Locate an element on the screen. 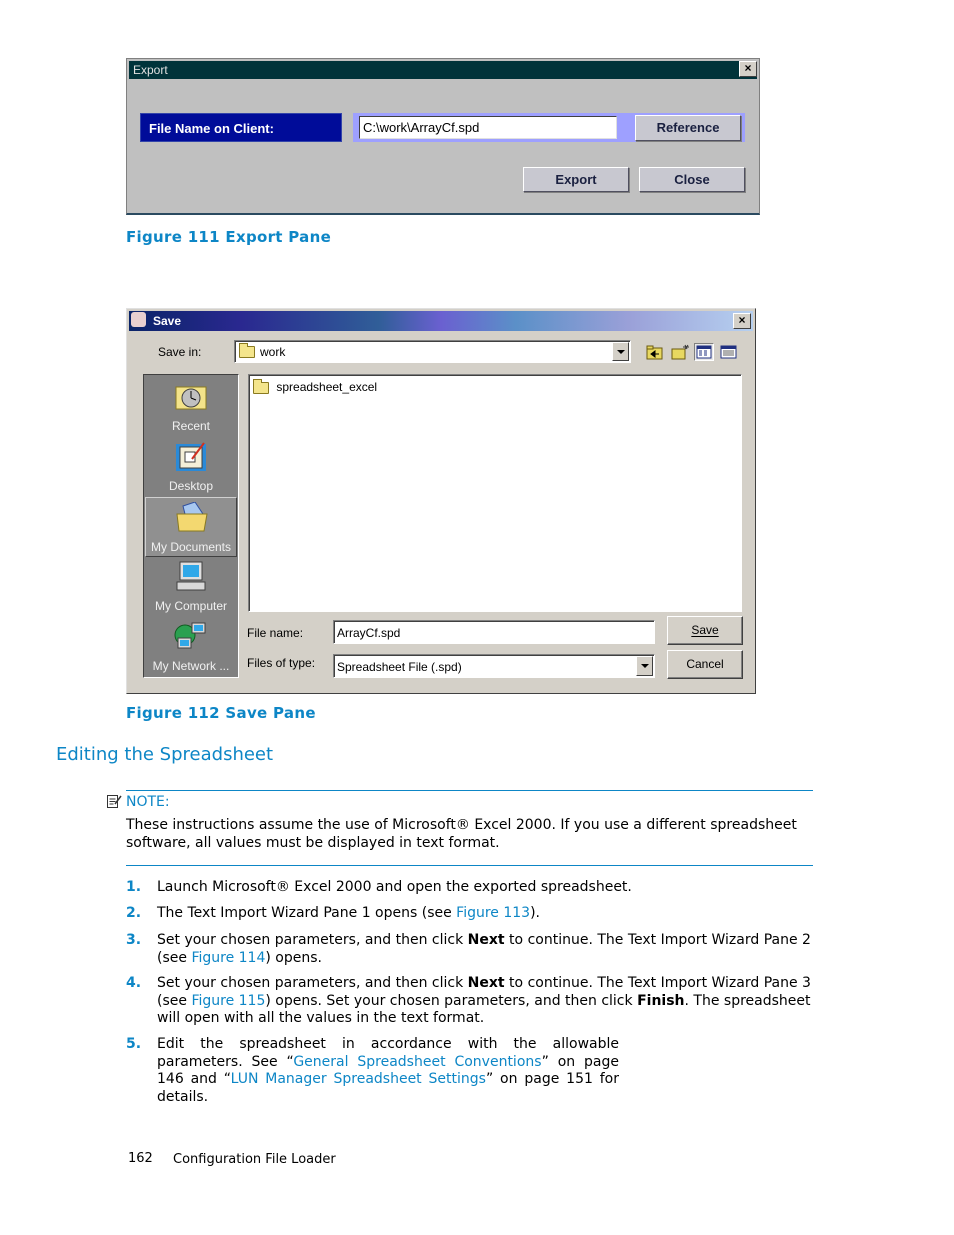 This screenshot has width=954, height=1235. save-button-label: Save is located at coordinates (705, 630).